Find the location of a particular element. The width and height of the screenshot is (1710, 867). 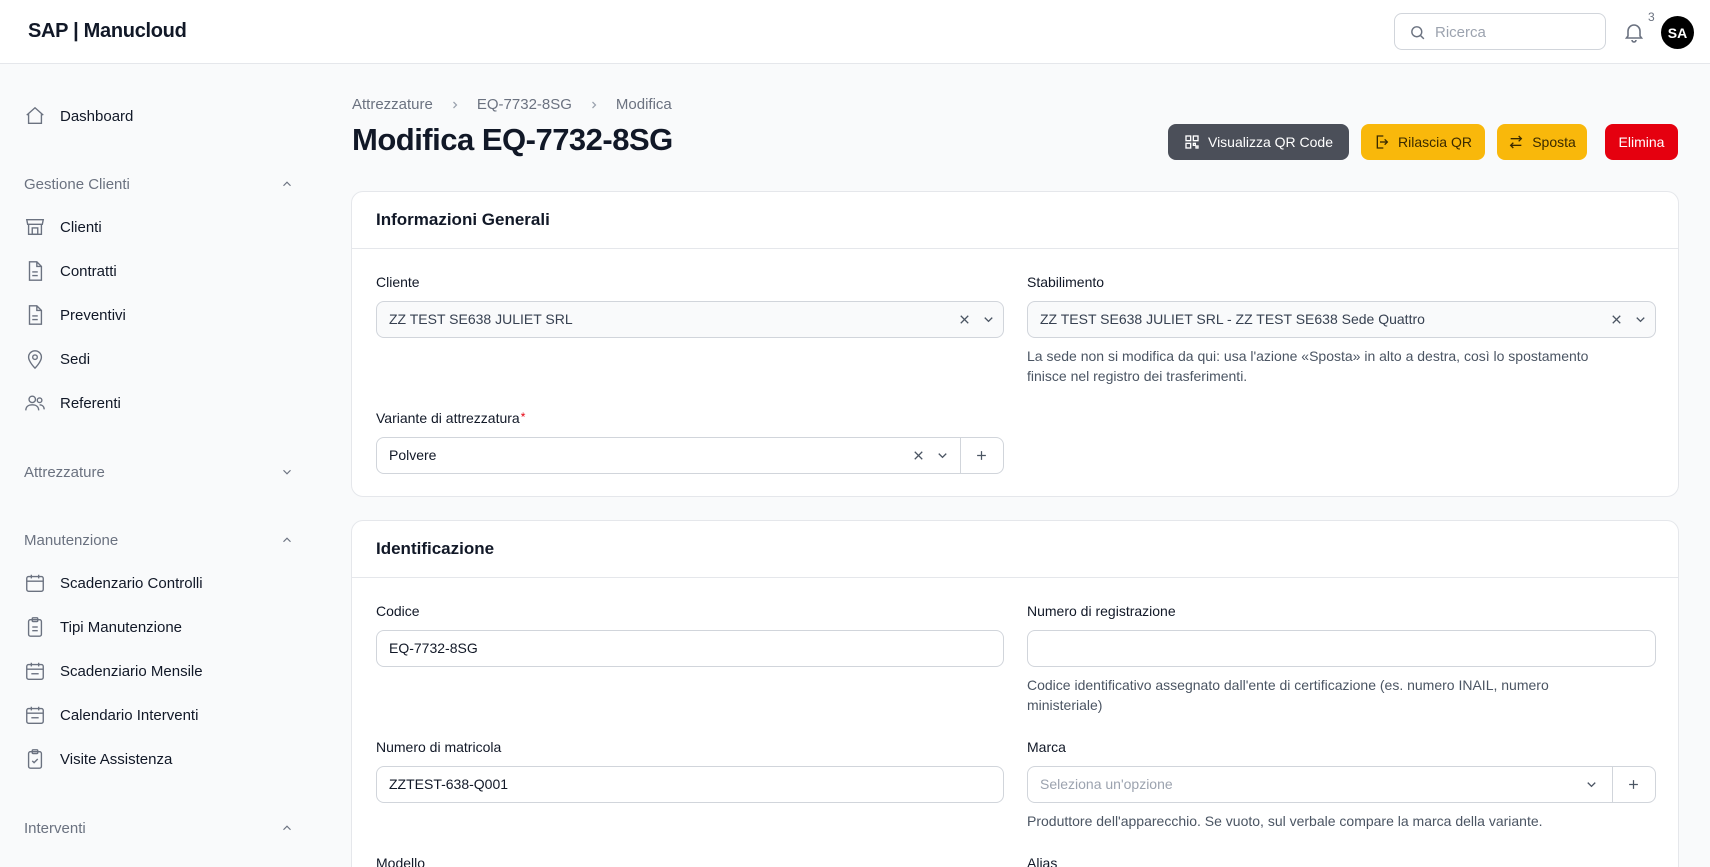

hint-line: ministeriale) is located at coordinates (1065, 705).